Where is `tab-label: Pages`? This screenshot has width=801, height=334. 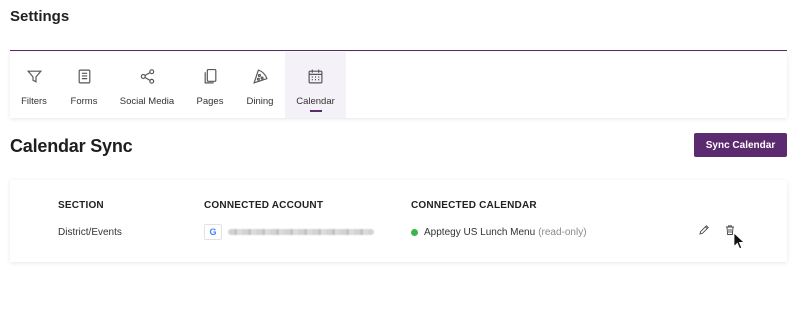
tab-label: Pages is located at coordinates (210, 101).